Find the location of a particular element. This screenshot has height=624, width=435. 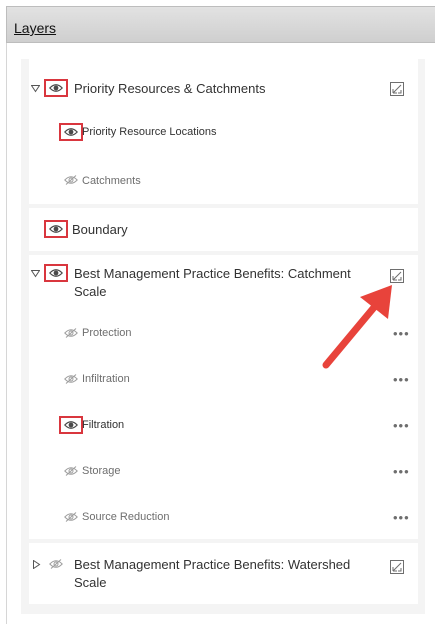

layer-label: Filtration is located at coordinates (103, 425).